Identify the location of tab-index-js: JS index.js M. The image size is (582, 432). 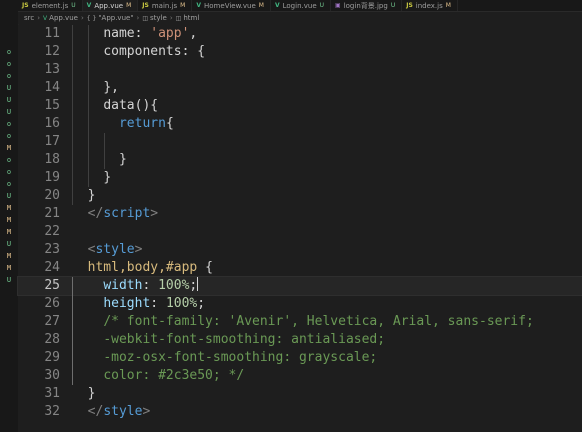
(430, 5).